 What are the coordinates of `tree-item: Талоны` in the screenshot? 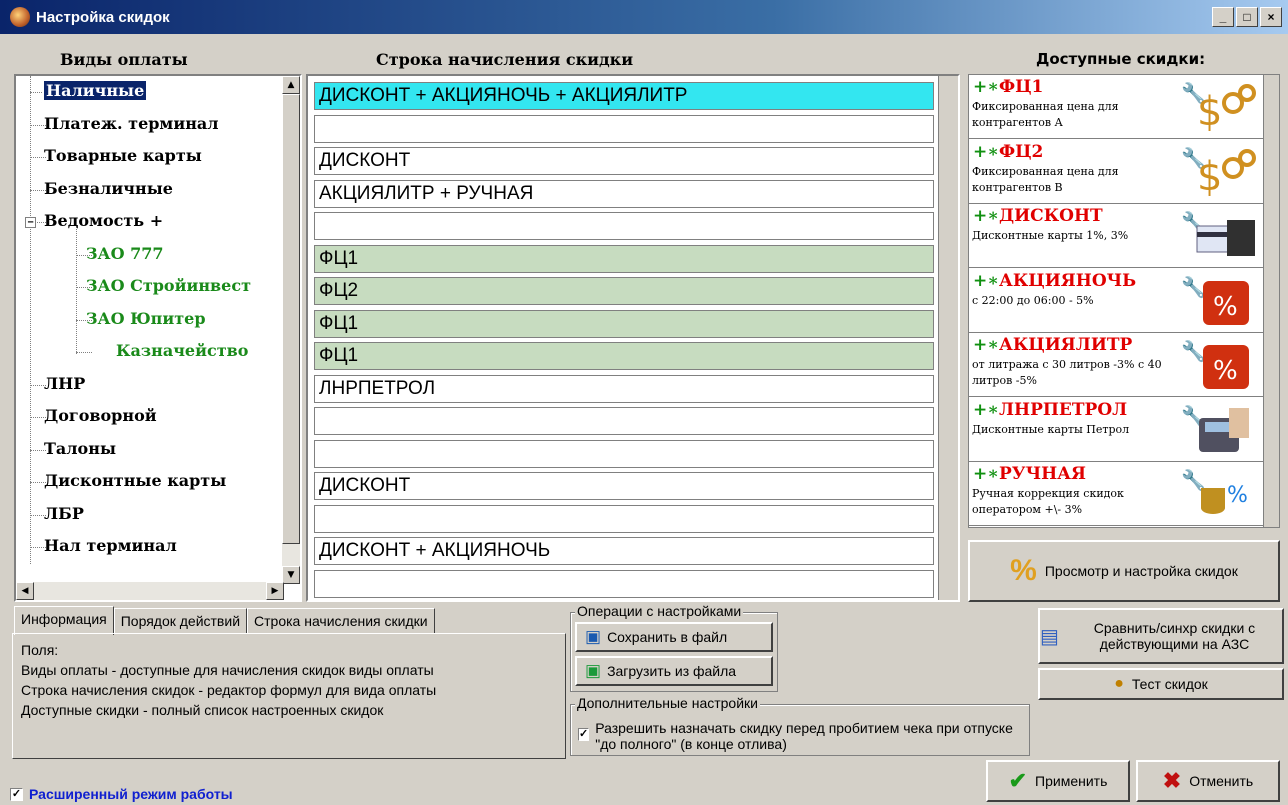 It's located at (150, 450).